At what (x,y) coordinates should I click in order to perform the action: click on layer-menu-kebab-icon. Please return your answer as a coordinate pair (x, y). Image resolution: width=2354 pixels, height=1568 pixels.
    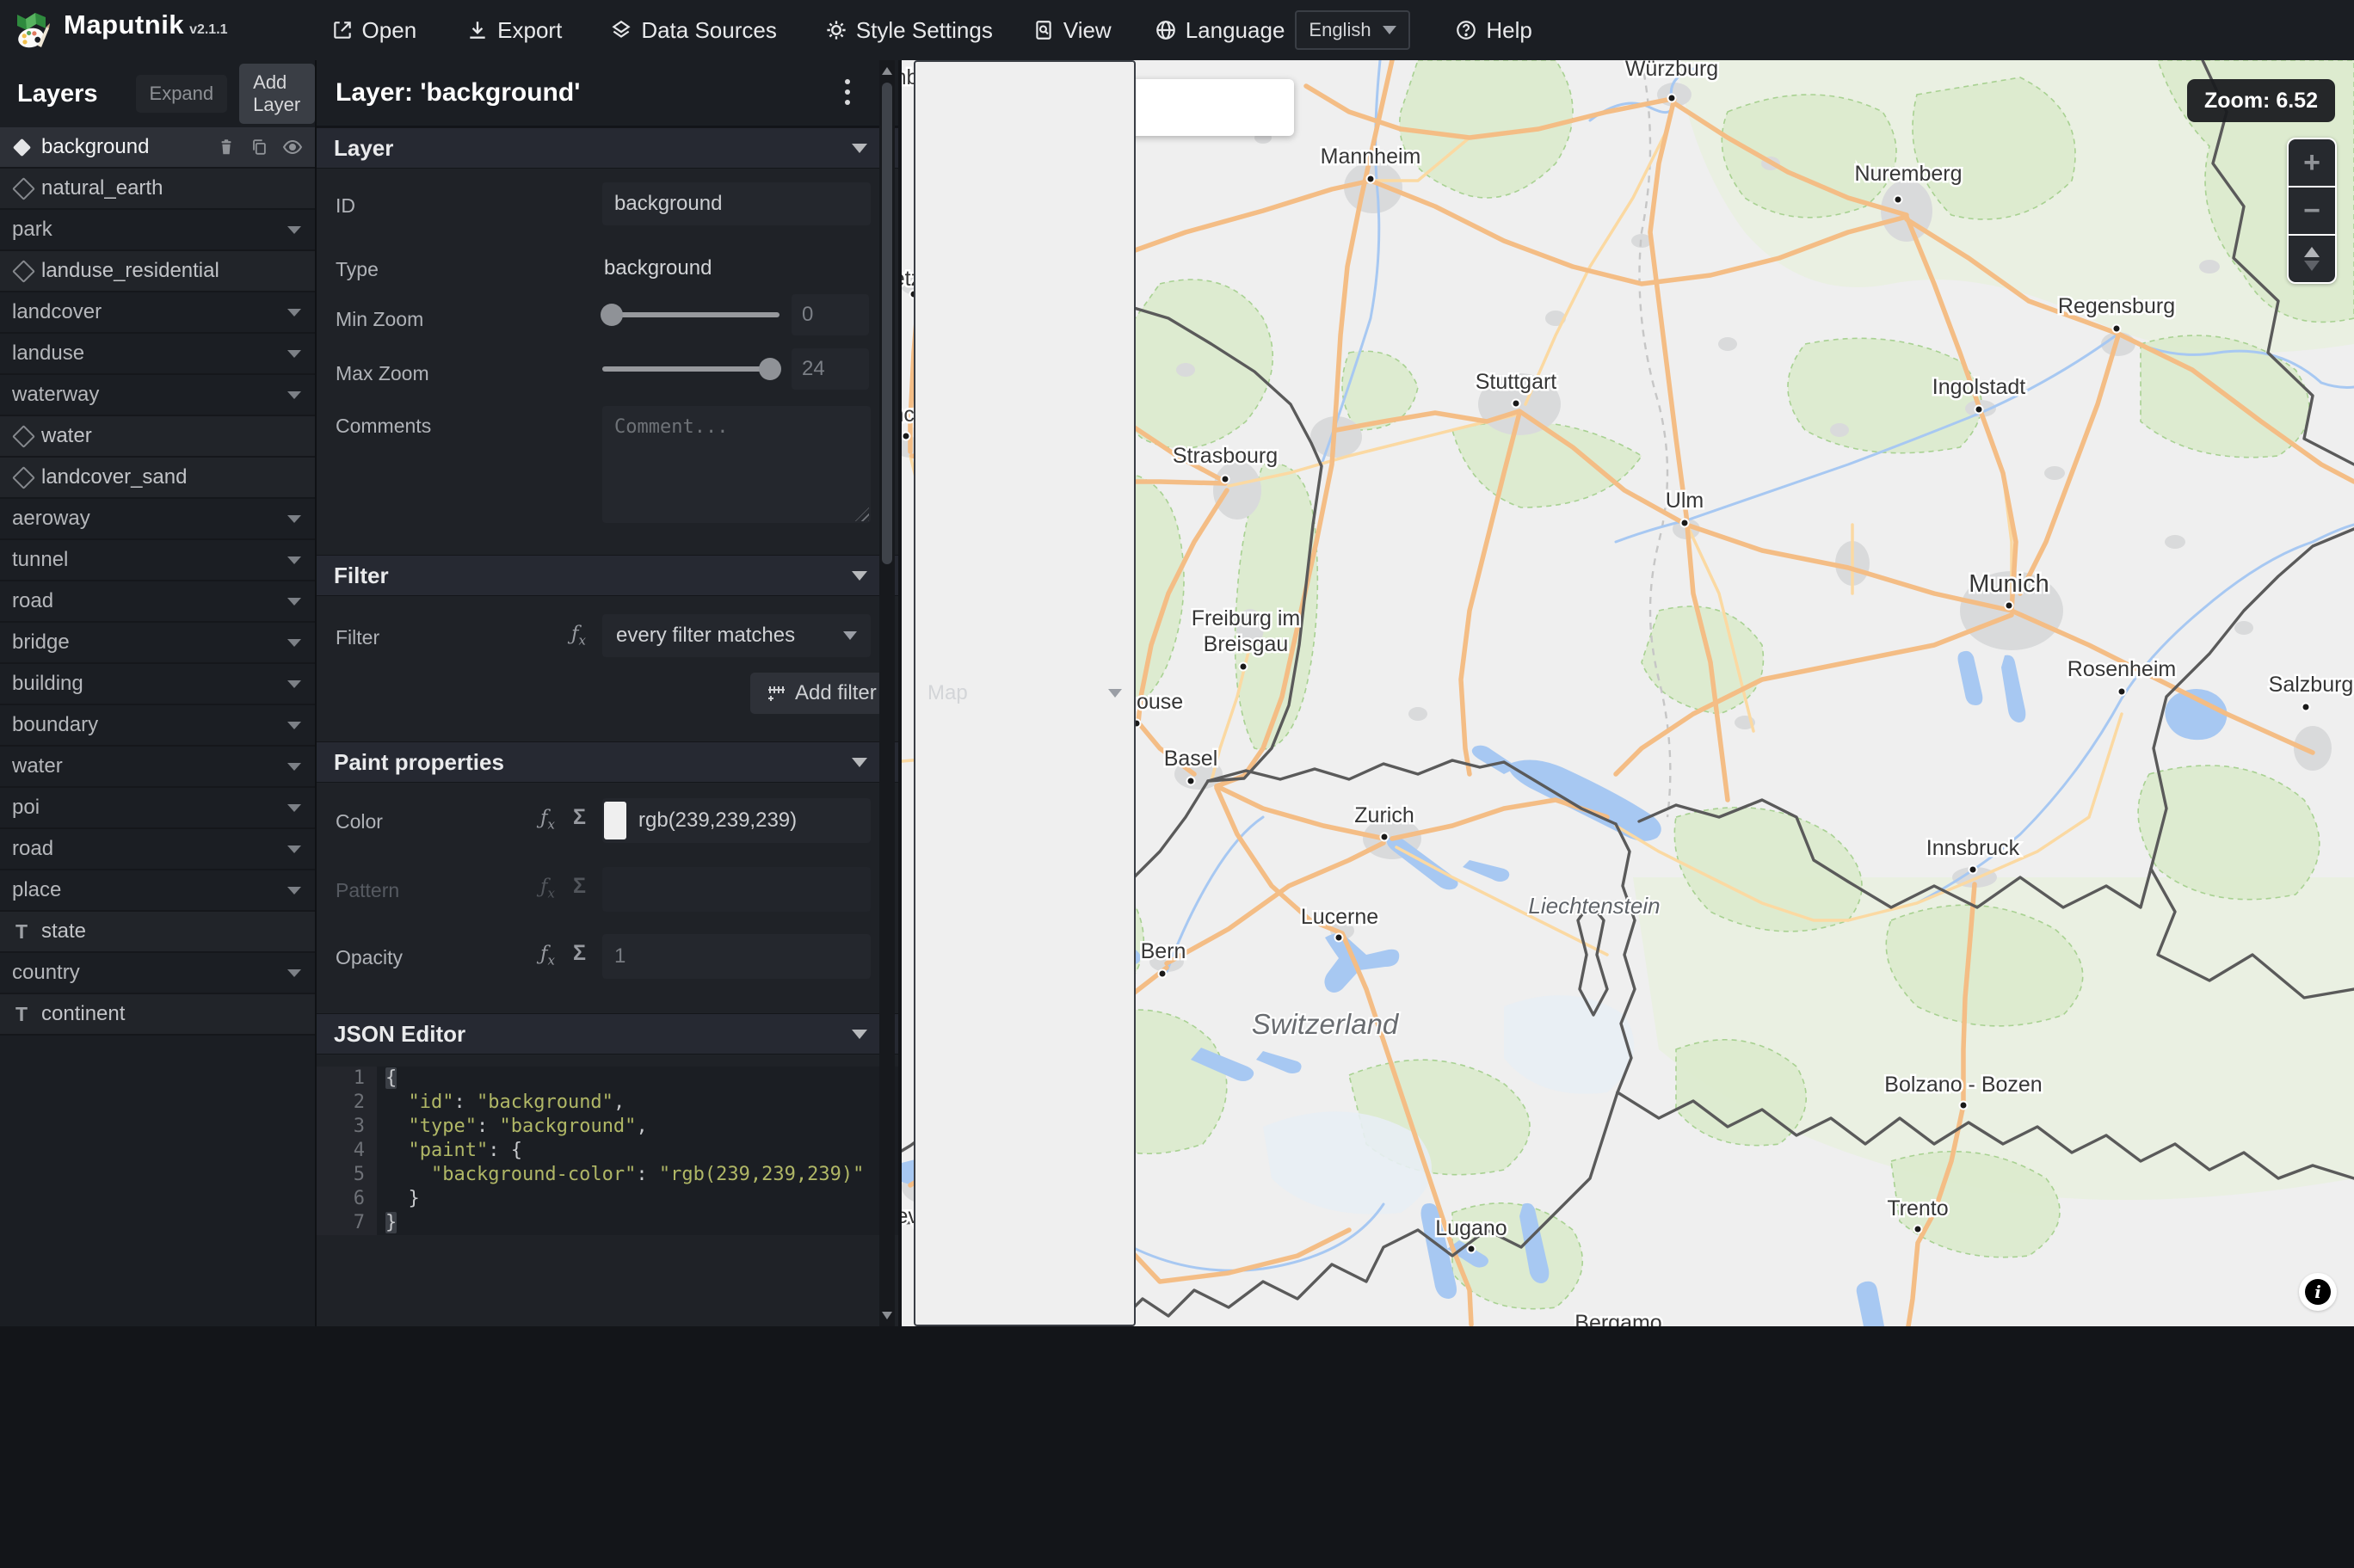
    Looking at the image, I should click on (847, 92).